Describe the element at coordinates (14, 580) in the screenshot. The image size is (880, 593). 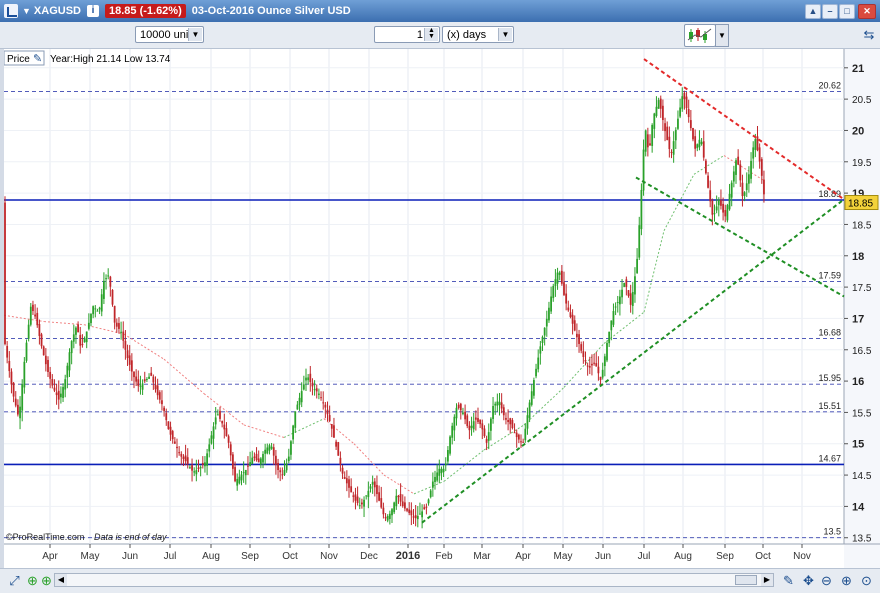
I see `chart-zoom-fit-icon: ⤢` at that location.